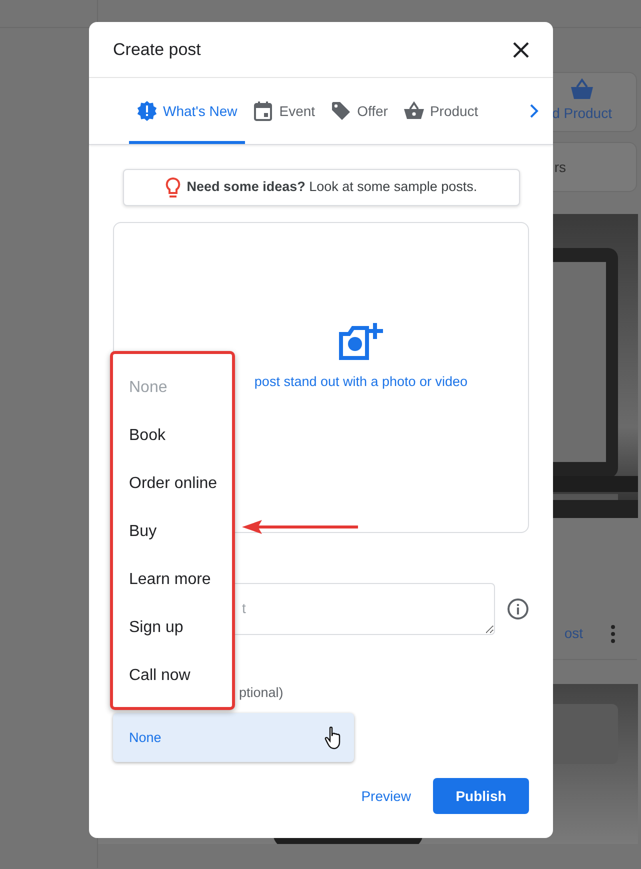 This screenshot has width=641, height=869. I want to click on hand-cursor-icon, so click(333, 738).